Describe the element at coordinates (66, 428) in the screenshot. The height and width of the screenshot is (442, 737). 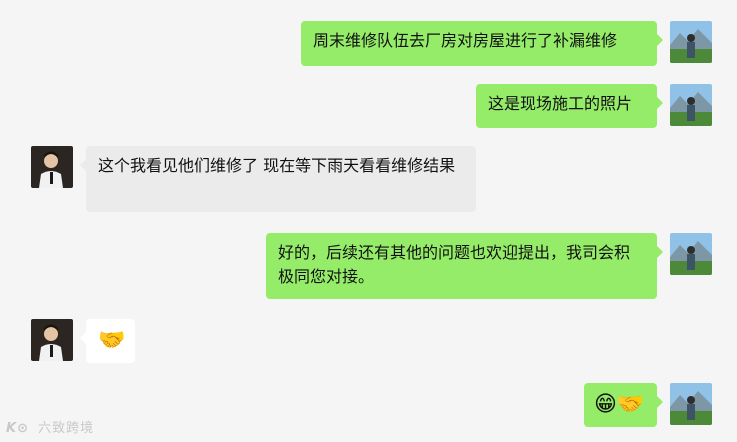
I see `watermark-text: 六致跨境` at that location.